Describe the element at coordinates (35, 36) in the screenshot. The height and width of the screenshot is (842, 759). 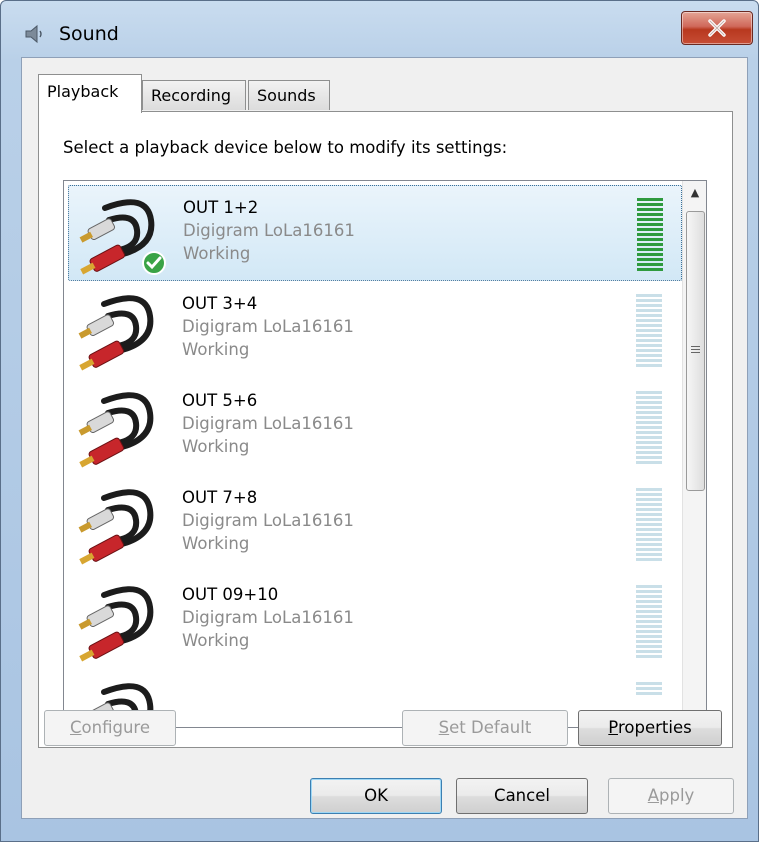
I see `speaker-icon` at that location.